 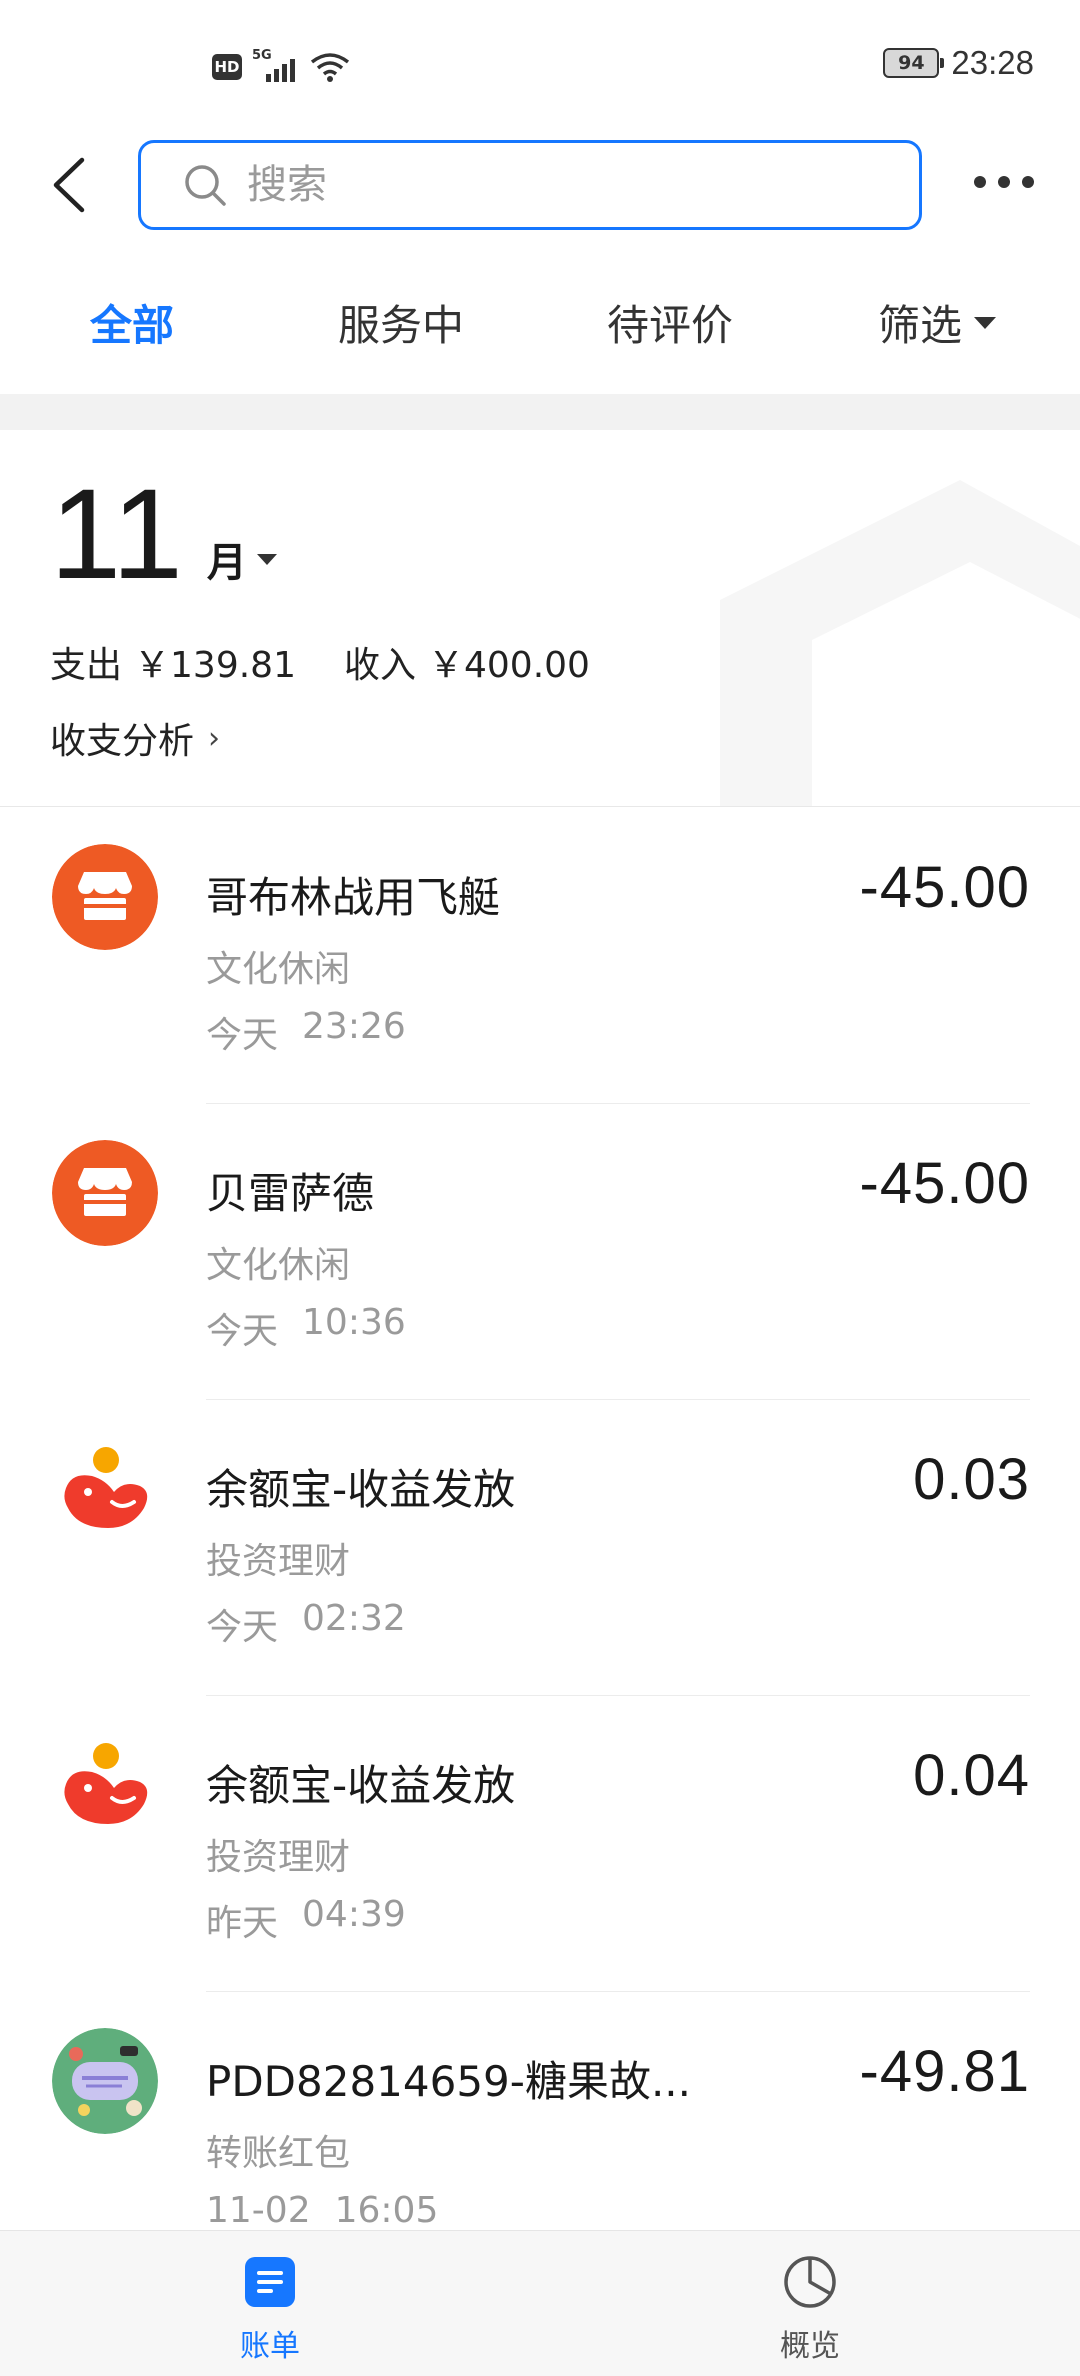 I want to click on expense-label: 支出, so click(x=86, y=665).